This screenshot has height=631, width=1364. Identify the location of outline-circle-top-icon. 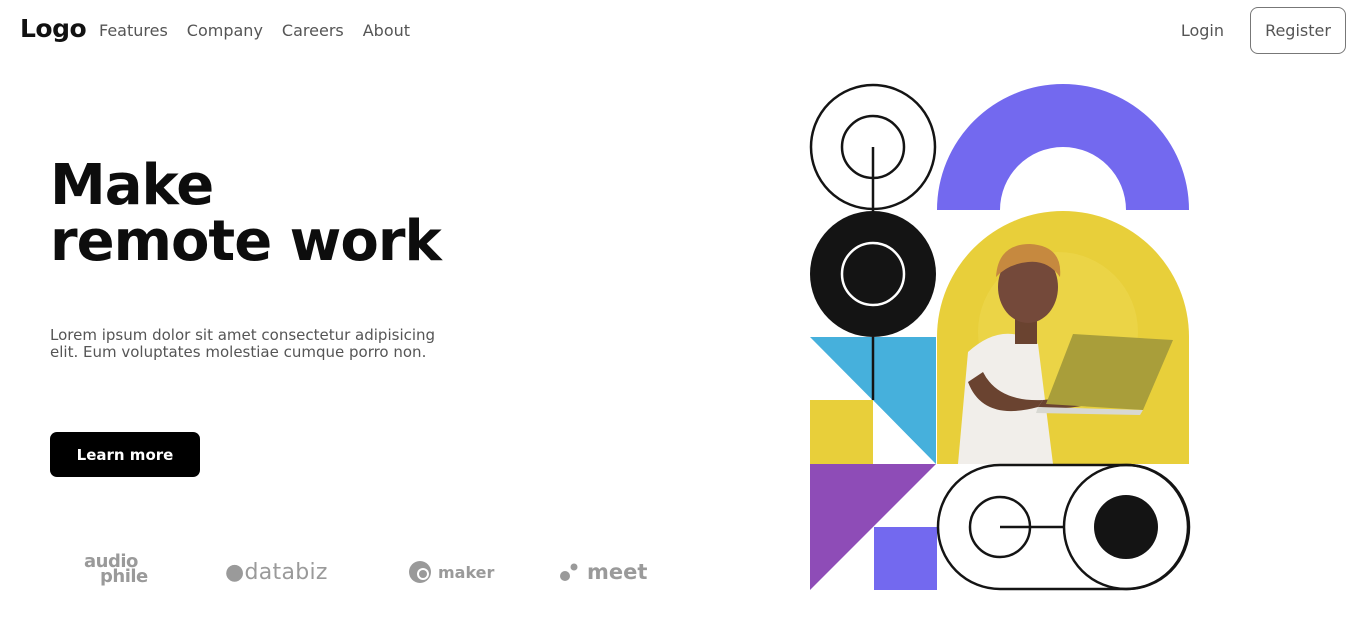
(873, 148).